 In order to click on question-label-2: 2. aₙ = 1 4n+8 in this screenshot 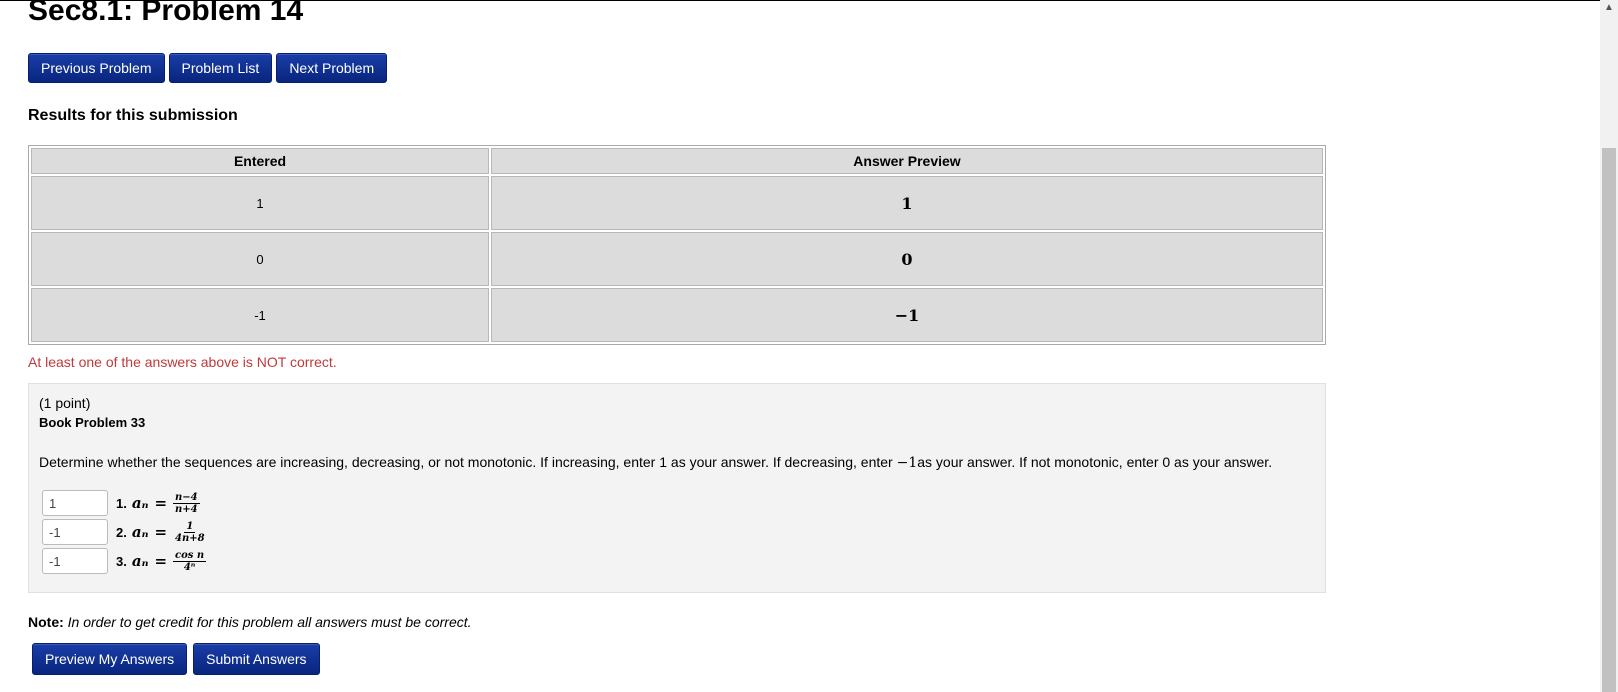, I will do `click(161, 532)`.